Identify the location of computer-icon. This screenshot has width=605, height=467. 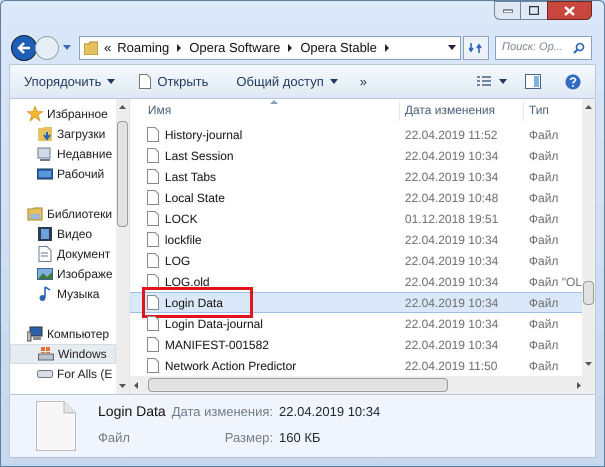
(35, 334).